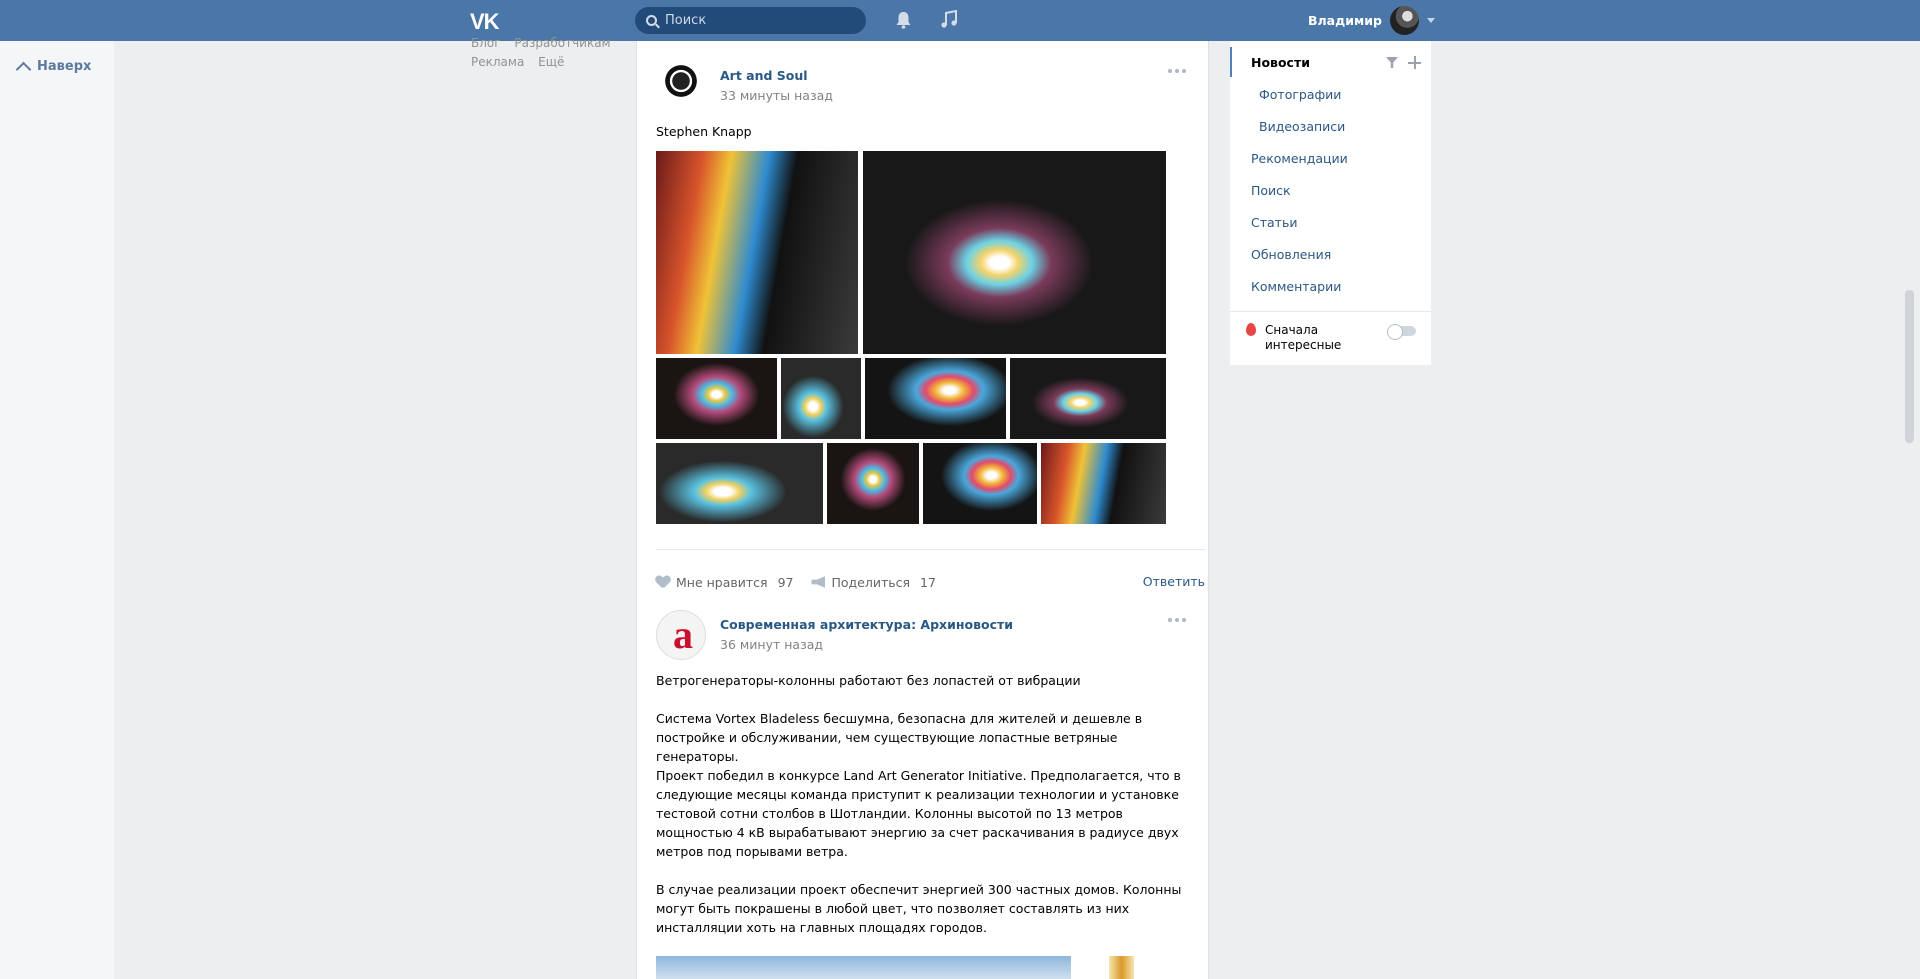 The height and width of the screenshot is (979, 1920). I want to click on interesting-first-toggle, so click(1401, 332).